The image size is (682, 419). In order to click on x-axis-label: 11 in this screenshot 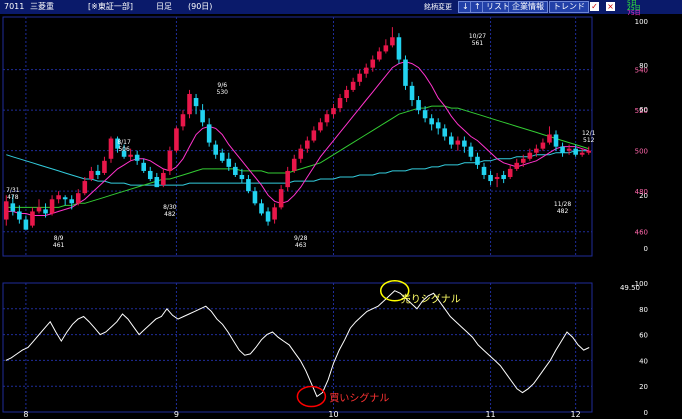, I will do `click(490, 414)`.